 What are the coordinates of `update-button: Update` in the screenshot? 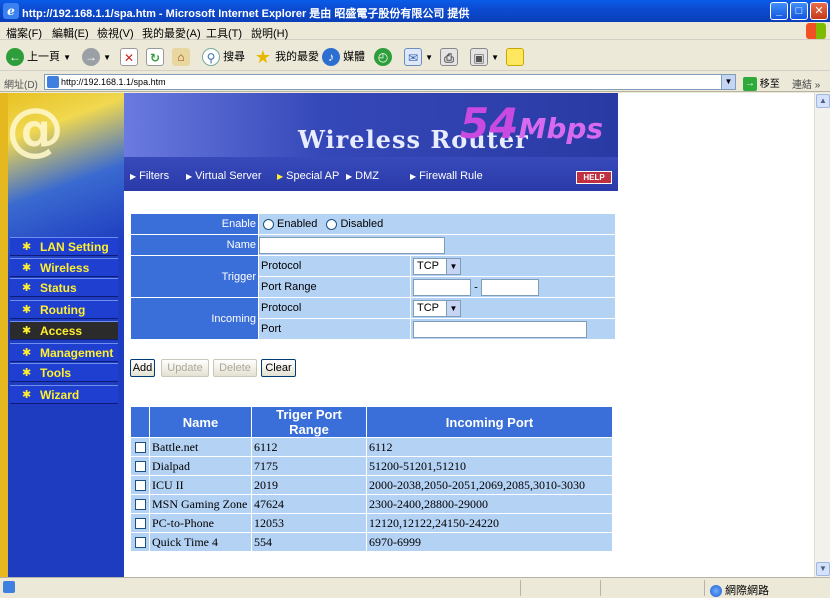 It's located at (185, 368).